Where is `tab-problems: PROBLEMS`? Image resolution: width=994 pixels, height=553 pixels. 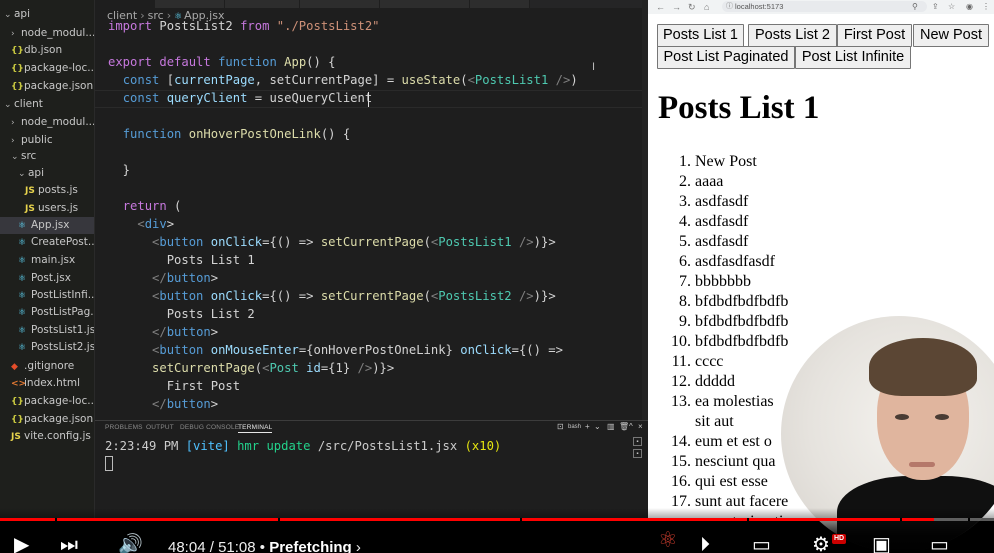
tab-problems: PROBLEMS is located at coordinates (124, 427).